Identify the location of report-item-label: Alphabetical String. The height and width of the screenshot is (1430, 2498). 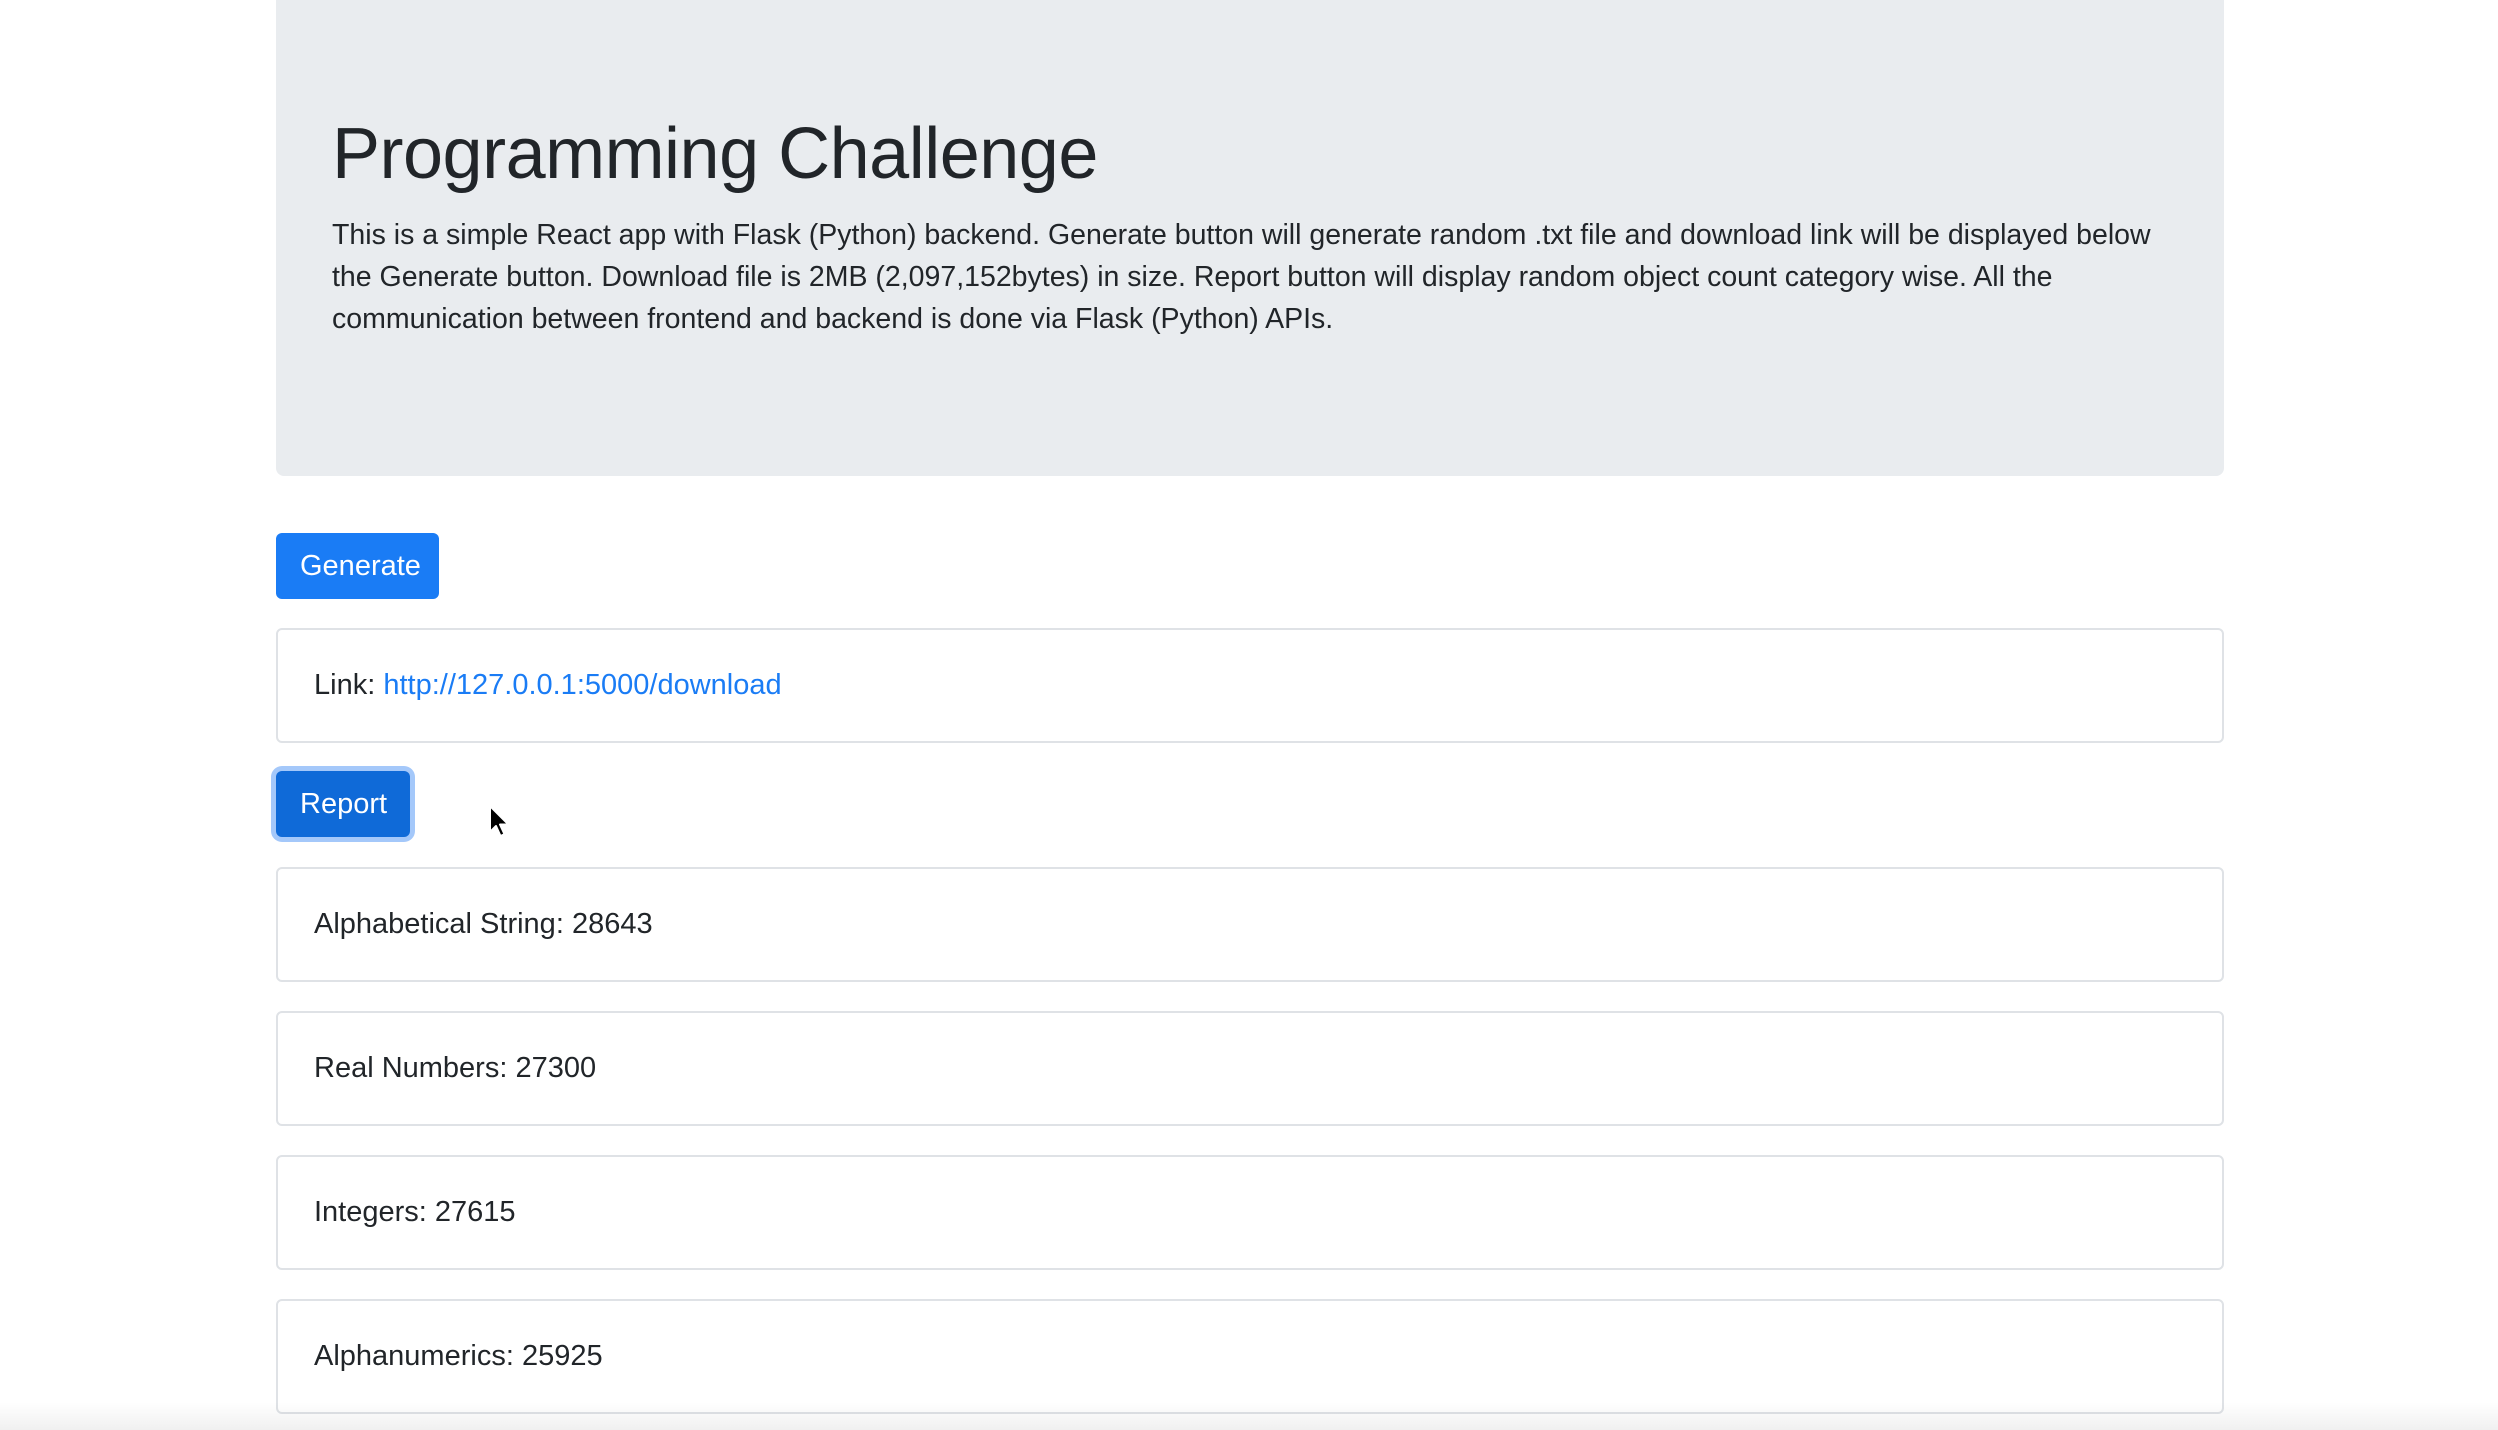
(435, 924).